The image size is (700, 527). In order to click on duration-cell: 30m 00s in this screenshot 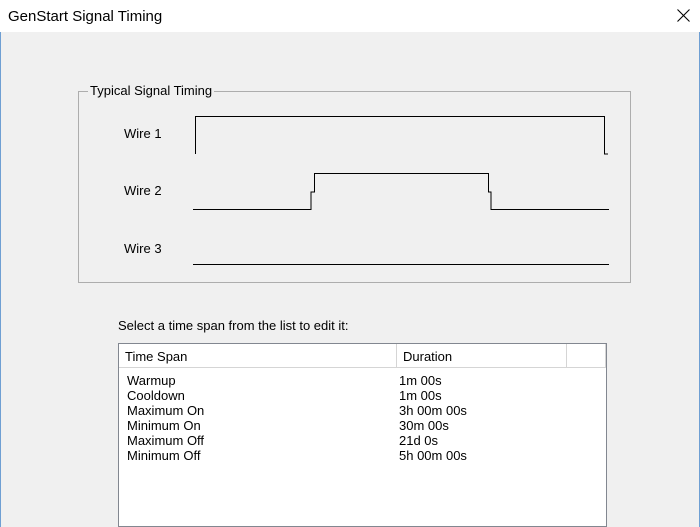, I will do `click(424, 425)`.